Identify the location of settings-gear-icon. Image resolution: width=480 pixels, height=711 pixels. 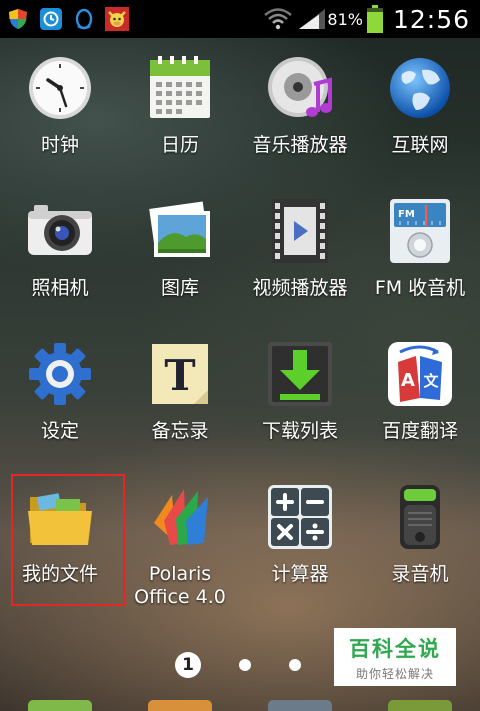
(60, 374).